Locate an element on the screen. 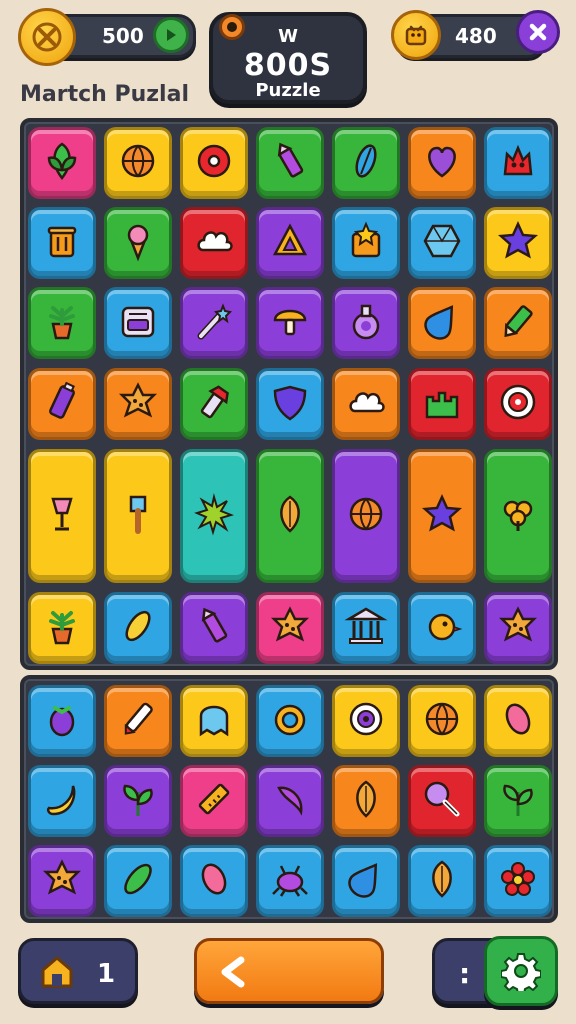 This screenshot has height=1024, width=576. bottom-tile-r2-c5 is located at coordinates (366, 801).